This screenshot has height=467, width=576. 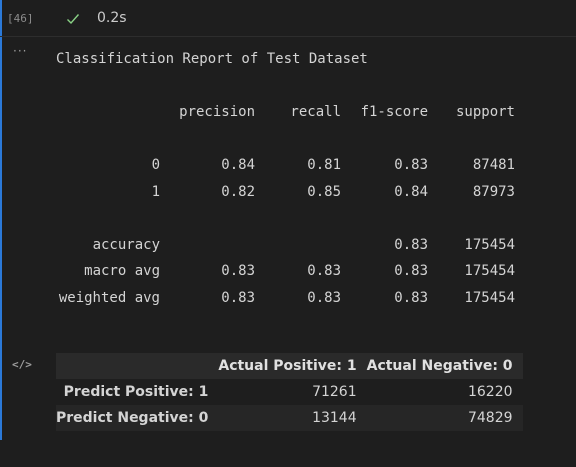 I want to click on report-header-row: precision recall f1-score support, so click(x=291, y=112).